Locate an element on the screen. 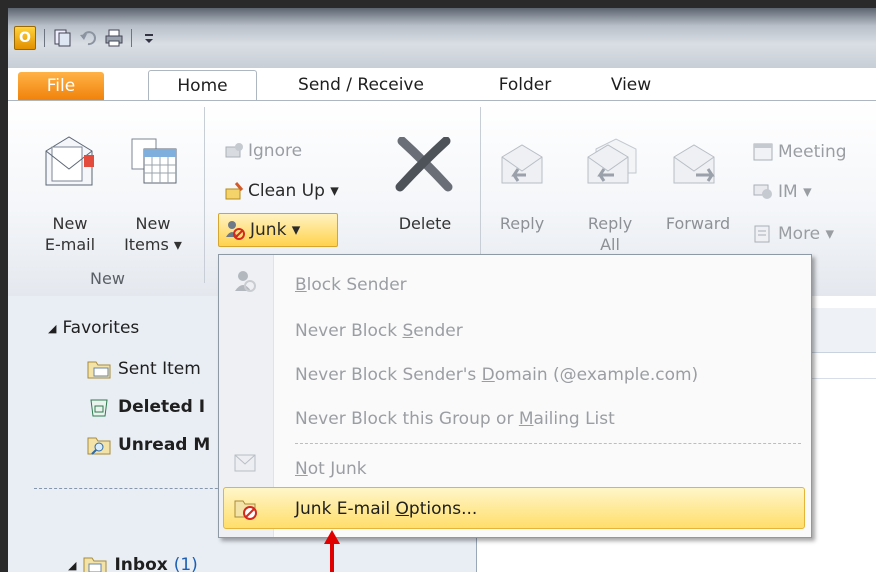 This screenshot has height=572, width=876. clean-up-button: Clean Up ▾ is located at coordinates (281, 191).